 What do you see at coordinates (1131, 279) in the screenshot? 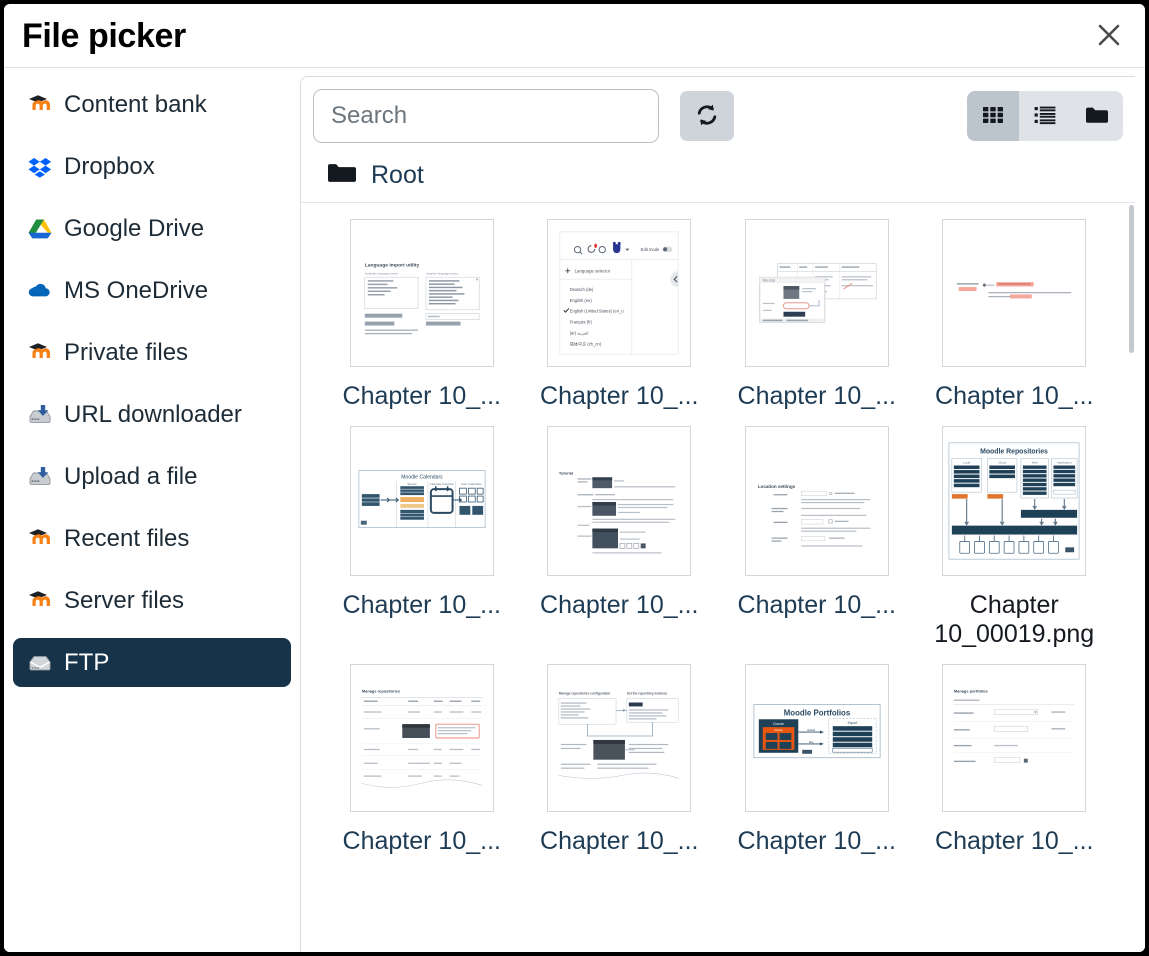
I see `scrollbar-thumb` at bounding box center [1131, 279].